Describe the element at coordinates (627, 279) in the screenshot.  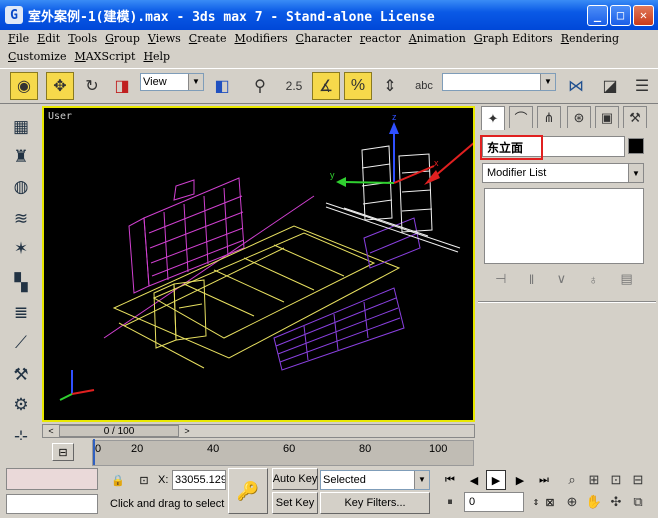
I see `configure-modifier-sets-icon: ▤` at that location.